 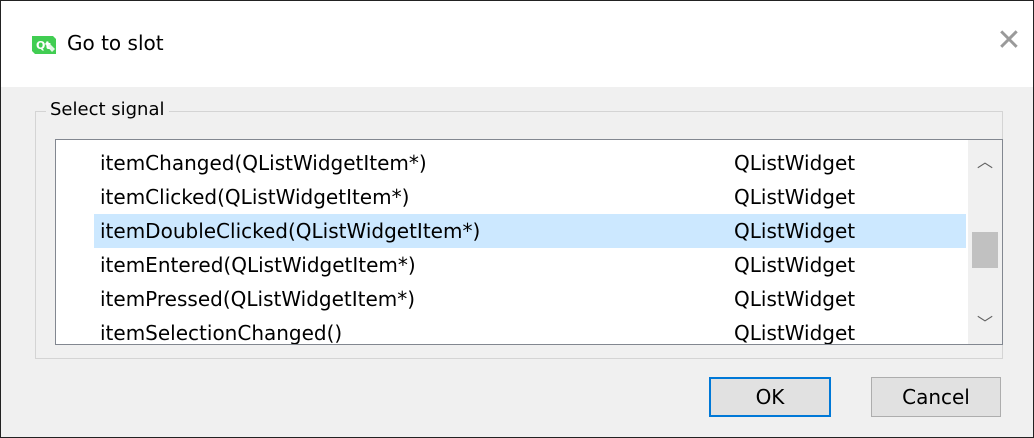 What do you see at coordinates (258, 265) in the screenshot?
I see `signal-name: itemEntered(QListWidgetItem*)` at bounding box center [258, 265].